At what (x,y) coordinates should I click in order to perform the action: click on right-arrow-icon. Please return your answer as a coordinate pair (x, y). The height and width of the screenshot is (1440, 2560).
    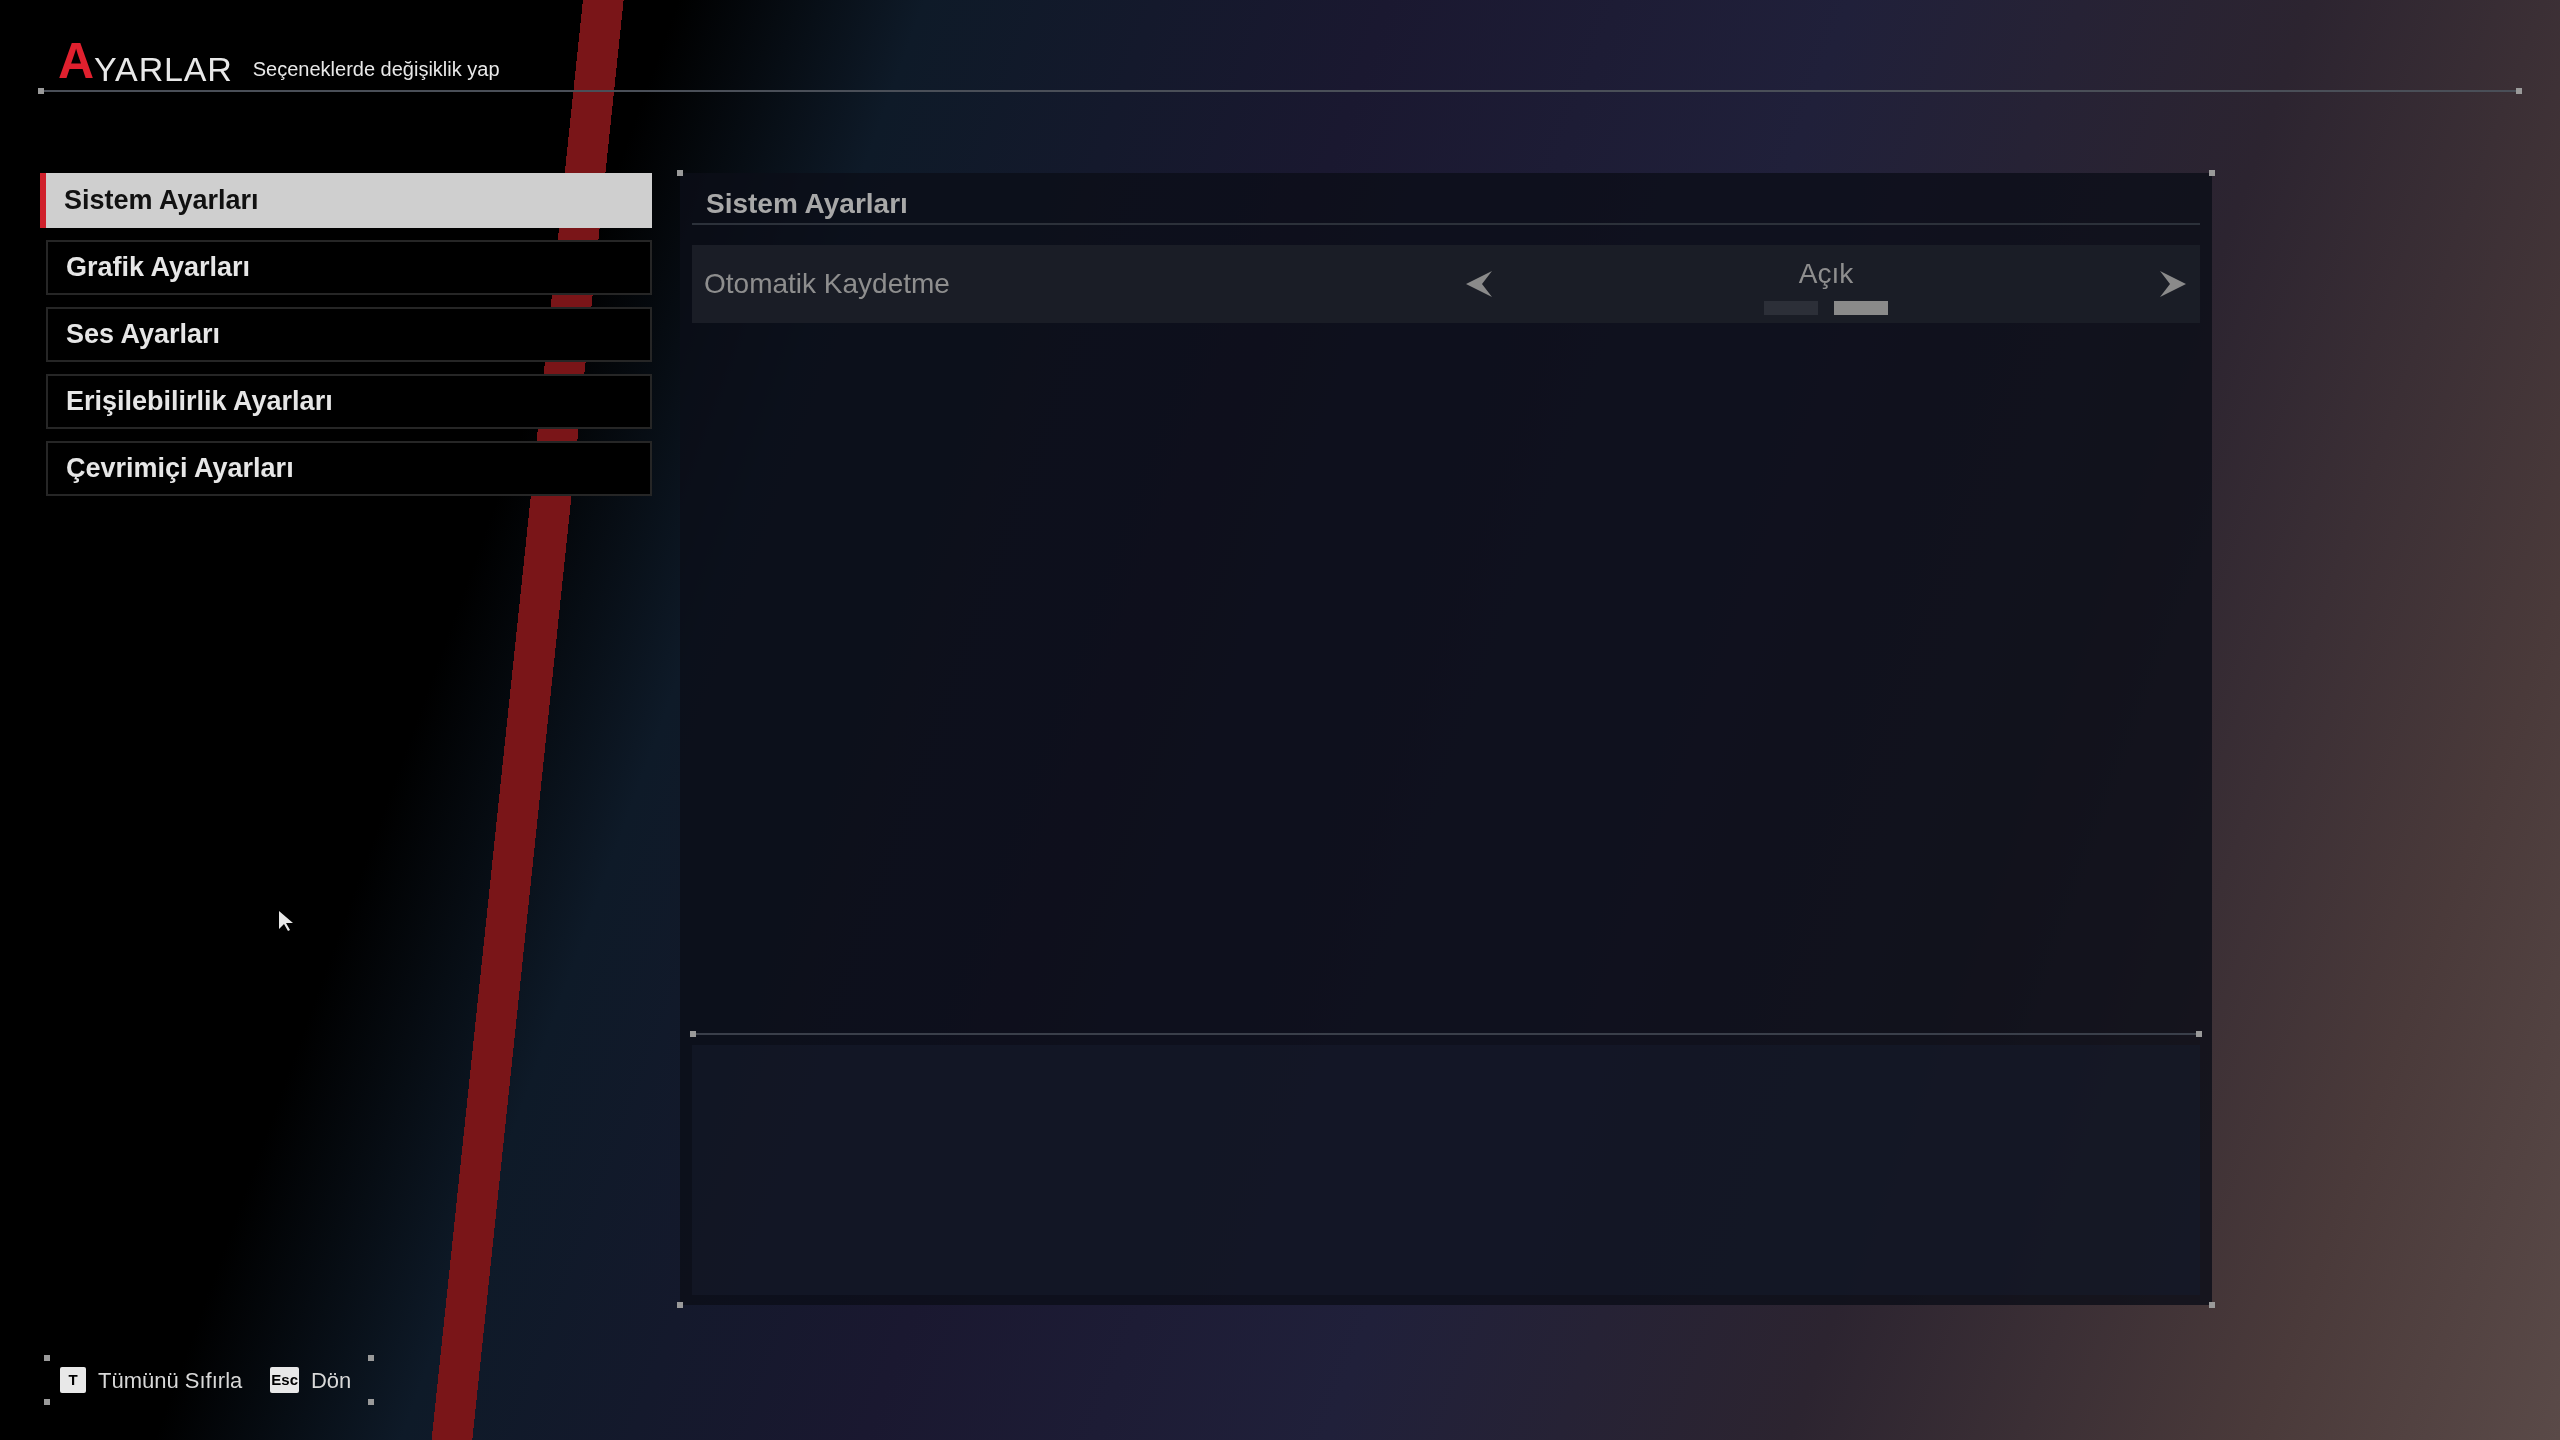
    Looking at the image, I should click on (2173, 284).